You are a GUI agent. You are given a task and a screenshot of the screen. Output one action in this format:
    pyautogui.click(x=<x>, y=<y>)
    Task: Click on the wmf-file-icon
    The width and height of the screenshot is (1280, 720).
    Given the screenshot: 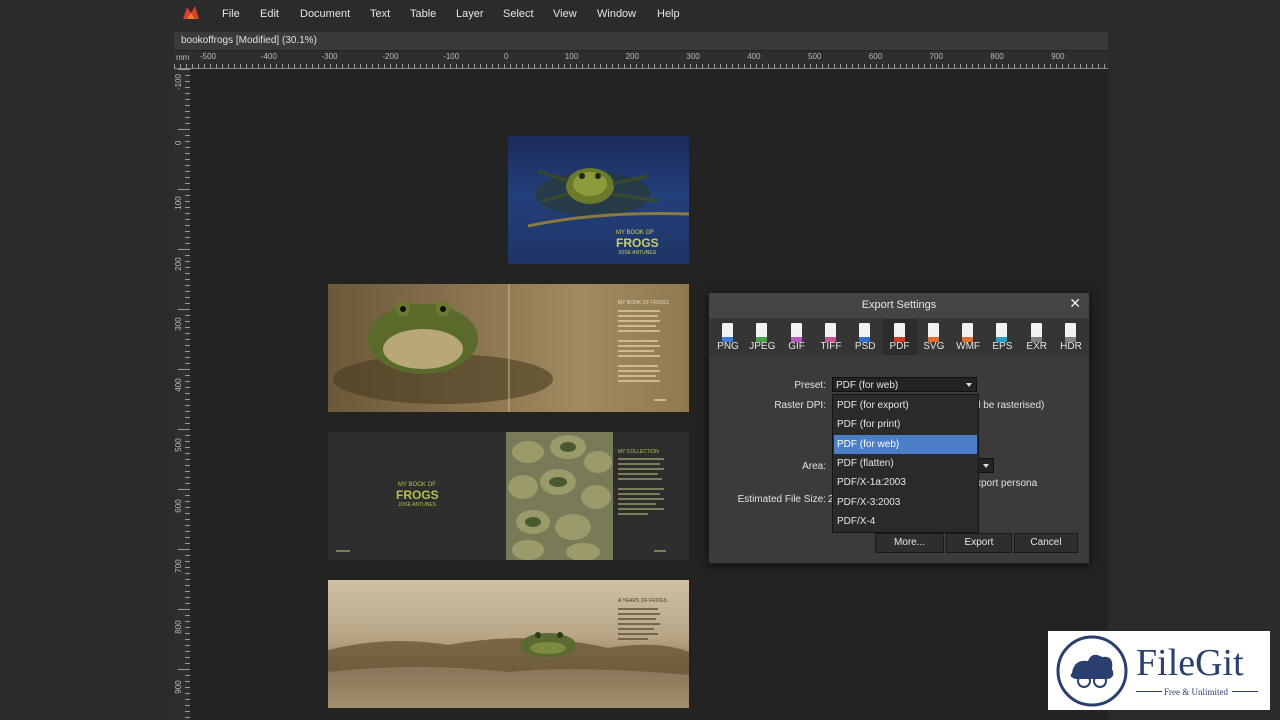 What is the action you would take?
    pyautogui.click(x=968, y=332)
    